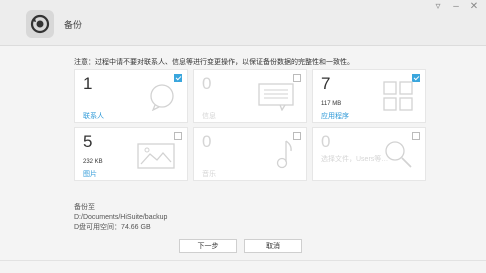 This screenshot has width=486, height=273. I want to click on card-label: 信息, so click(209, 116).